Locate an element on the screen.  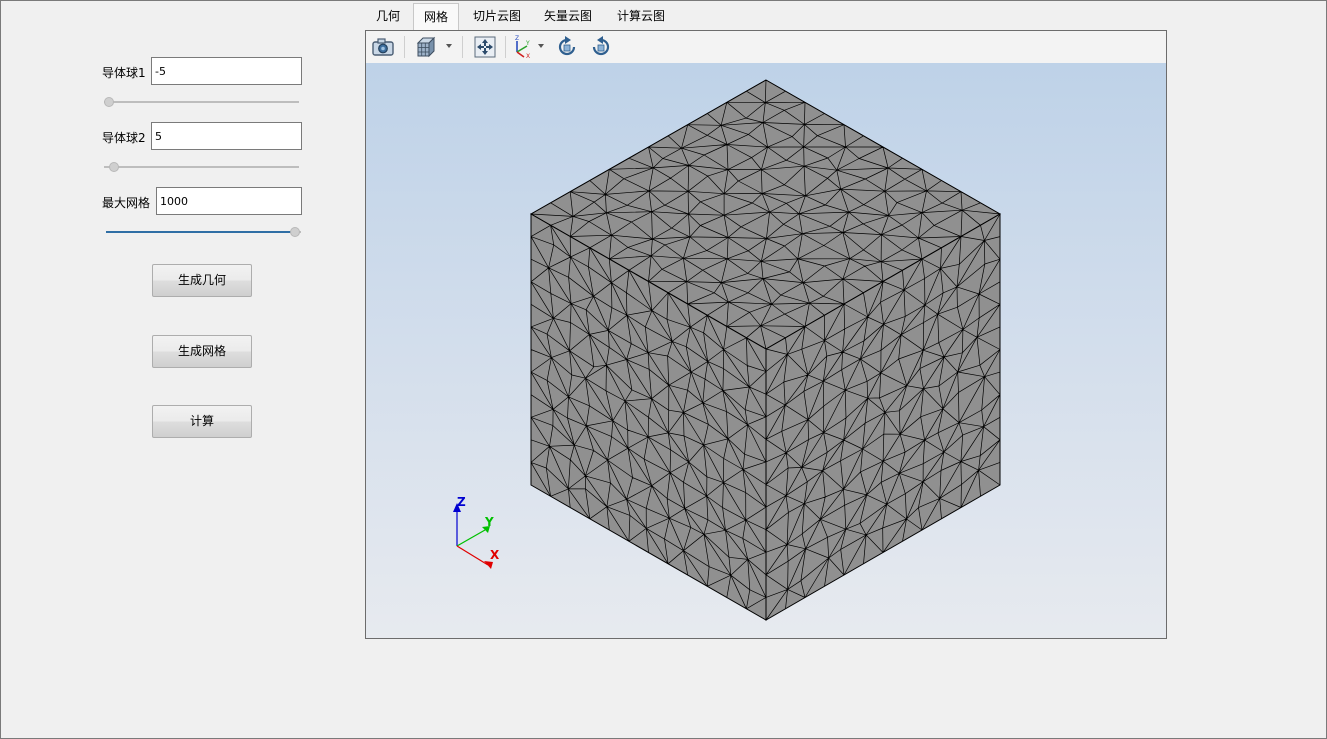
rotate-ccw-icon is located at coordinates (567, 47).